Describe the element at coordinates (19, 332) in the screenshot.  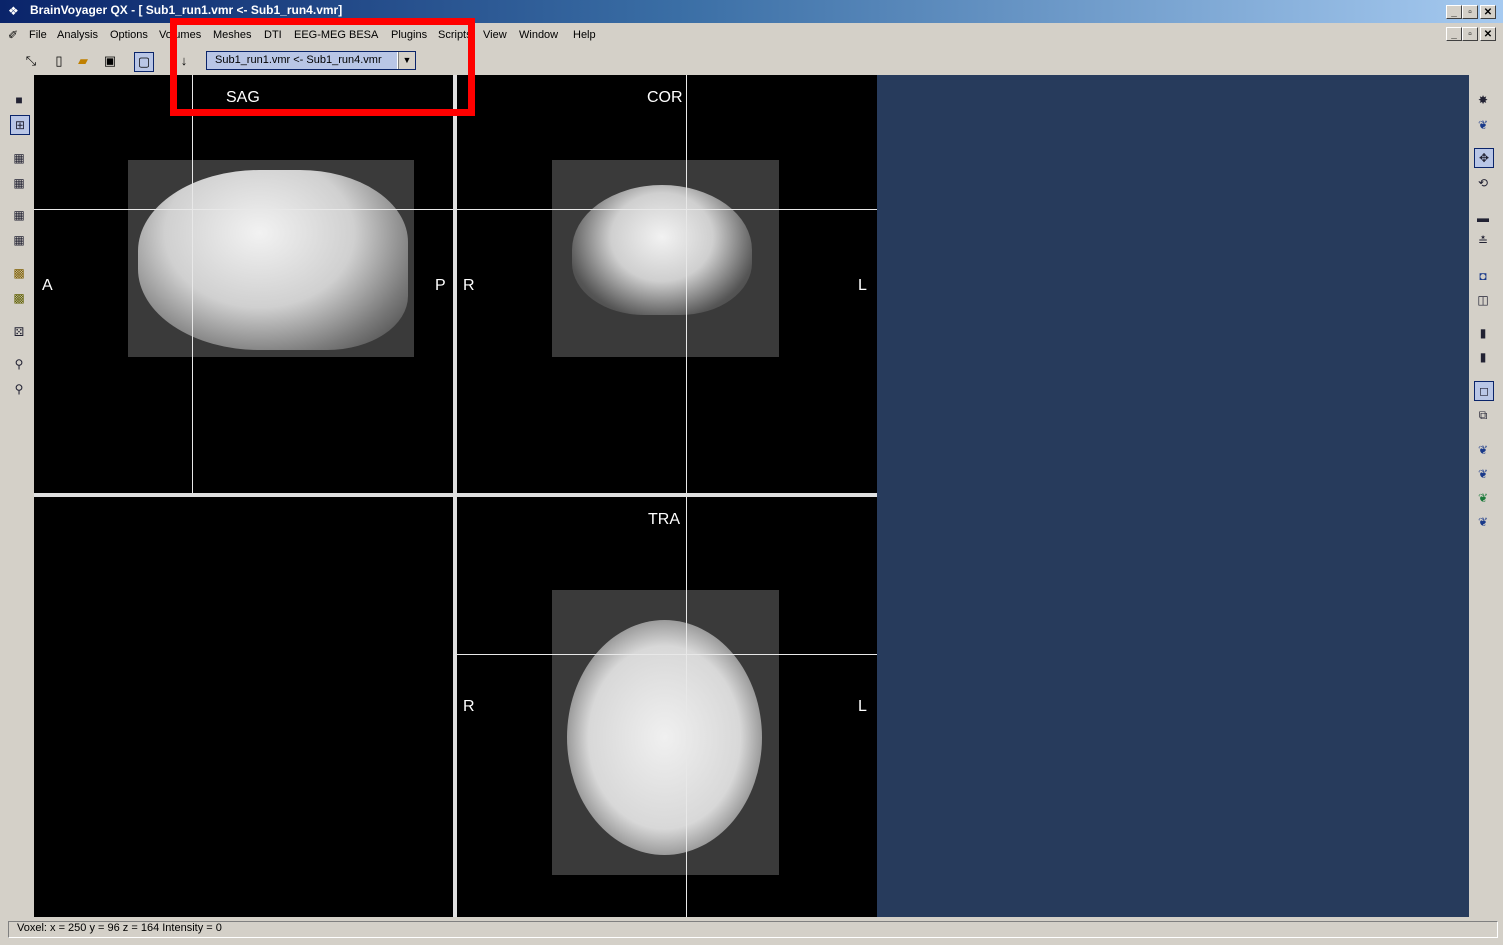
I see `dice-icon: ⚄` at that location.